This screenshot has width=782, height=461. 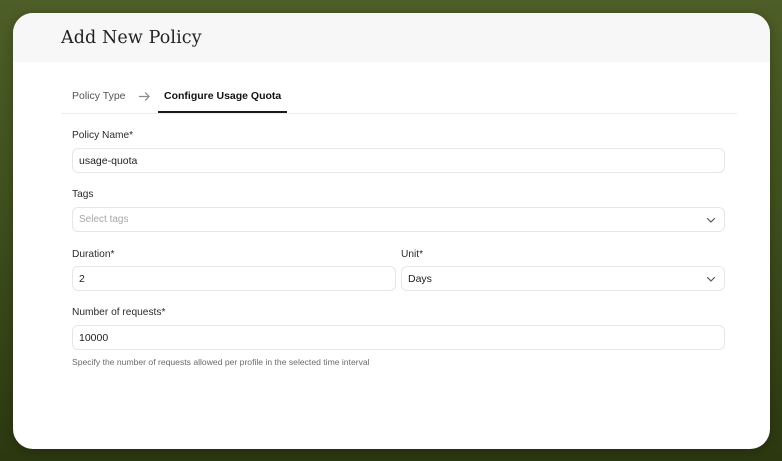 What do you see at coordinates (99, 96) in the screenshot?
I see `step-policy-type: Policy Type` at bounding box center [99, 96].